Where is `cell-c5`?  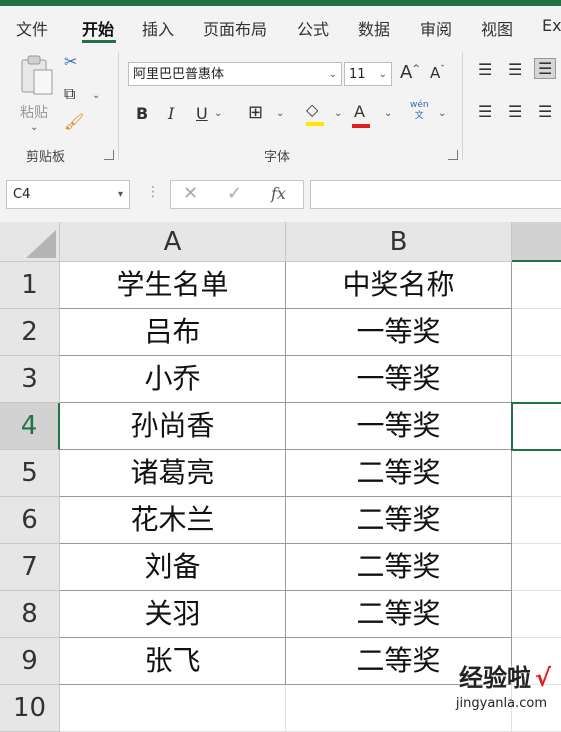
cell-c5 is located at coordinates (536, 473).